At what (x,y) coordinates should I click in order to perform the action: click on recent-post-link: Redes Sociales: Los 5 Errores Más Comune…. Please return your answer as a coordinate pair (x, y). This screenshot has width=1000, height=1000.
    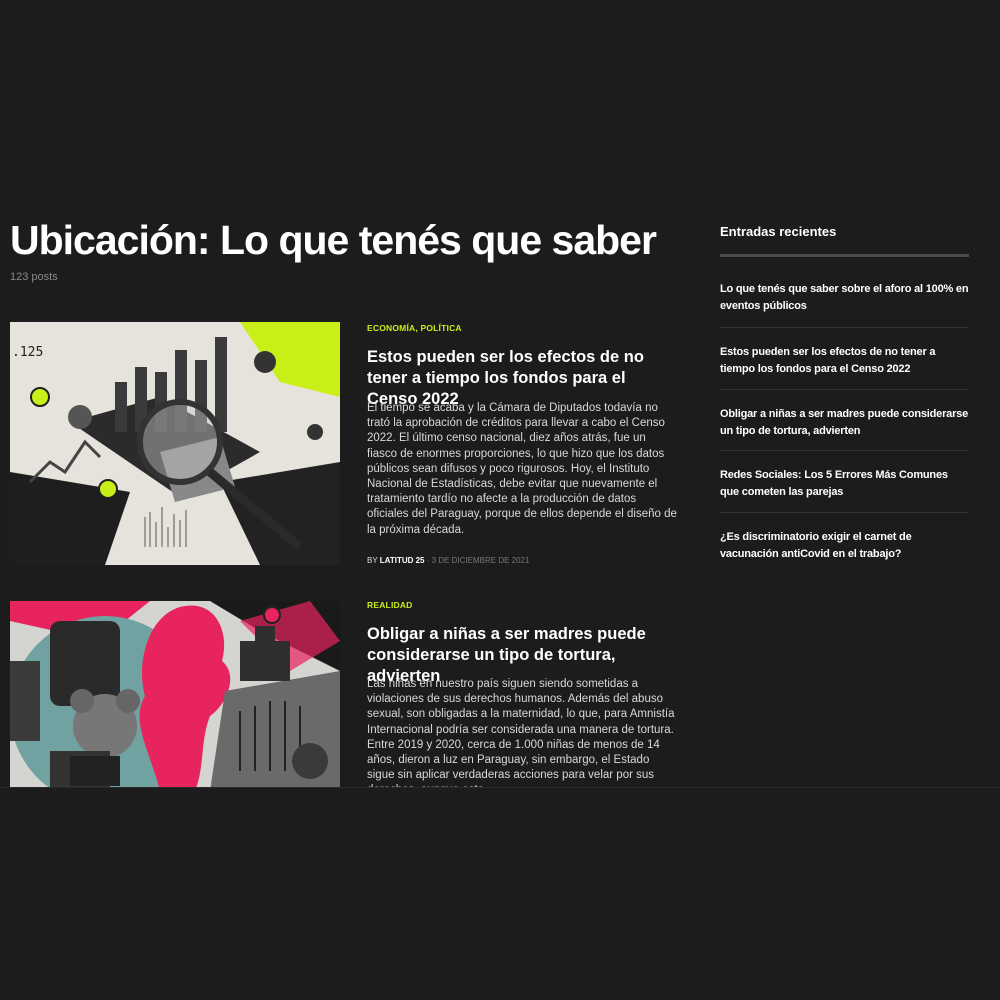
    Looking at the image, I should click on (844, 484).